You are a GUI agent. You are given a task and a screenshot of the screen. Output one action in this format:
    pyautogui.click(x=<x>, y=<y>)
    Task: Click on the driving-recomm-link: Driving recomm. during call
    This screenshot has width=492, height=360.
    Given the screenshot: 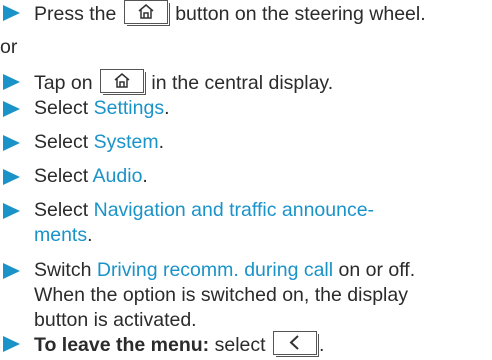 What is the action you would take?
    pyautogui.click(x=215, y=270)
    